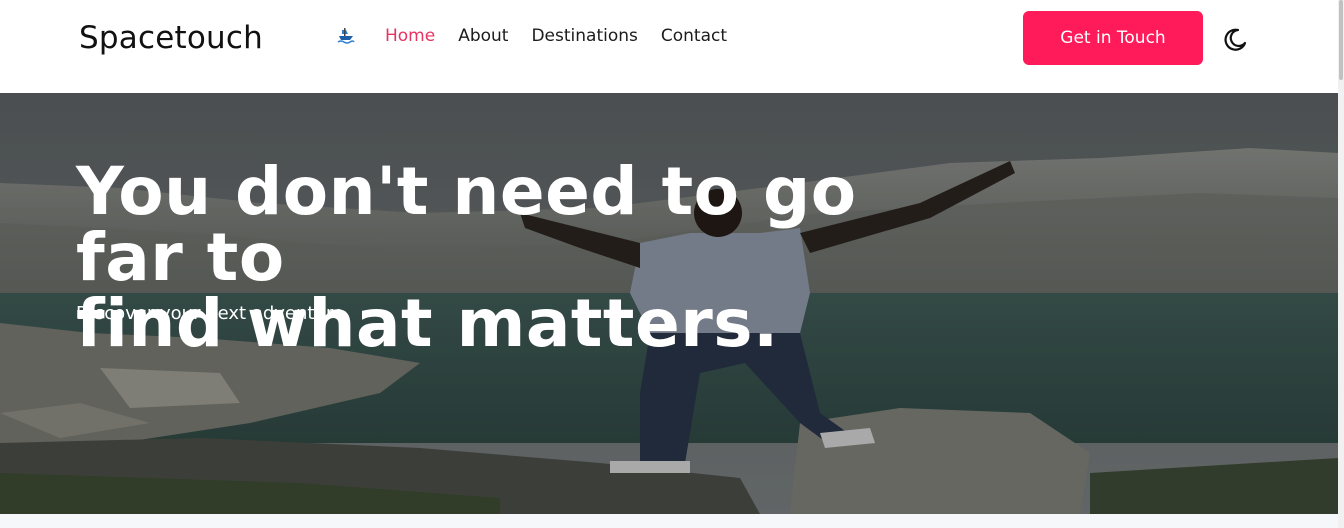  What do you see at coordinates (669, 521) in the screenshot?
I see `page-bottom-strip` at bounding box center [669, 521].